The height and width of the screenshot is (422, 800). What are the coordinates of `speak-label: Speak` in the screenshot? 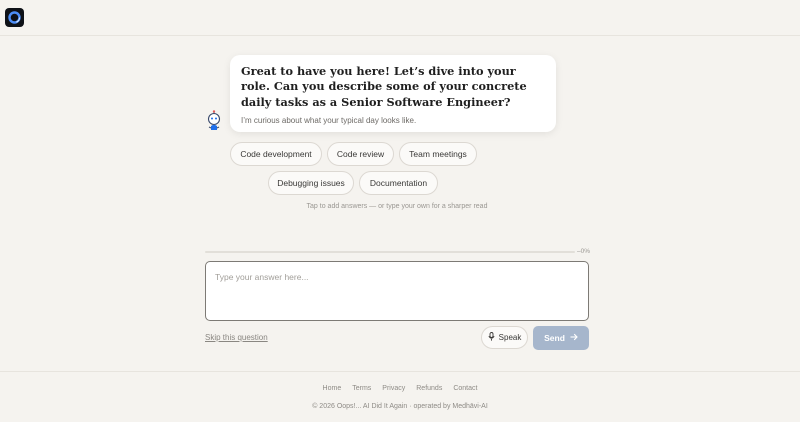 It's located at (510, 337).